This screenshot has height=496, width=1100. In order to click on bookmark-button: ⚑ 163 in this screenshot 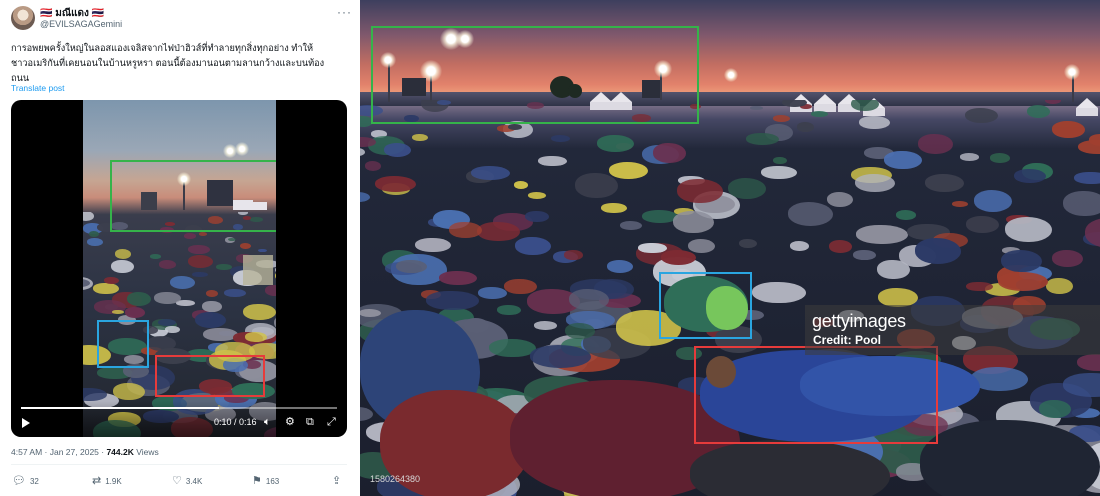, I will do `click(265, 481)`.